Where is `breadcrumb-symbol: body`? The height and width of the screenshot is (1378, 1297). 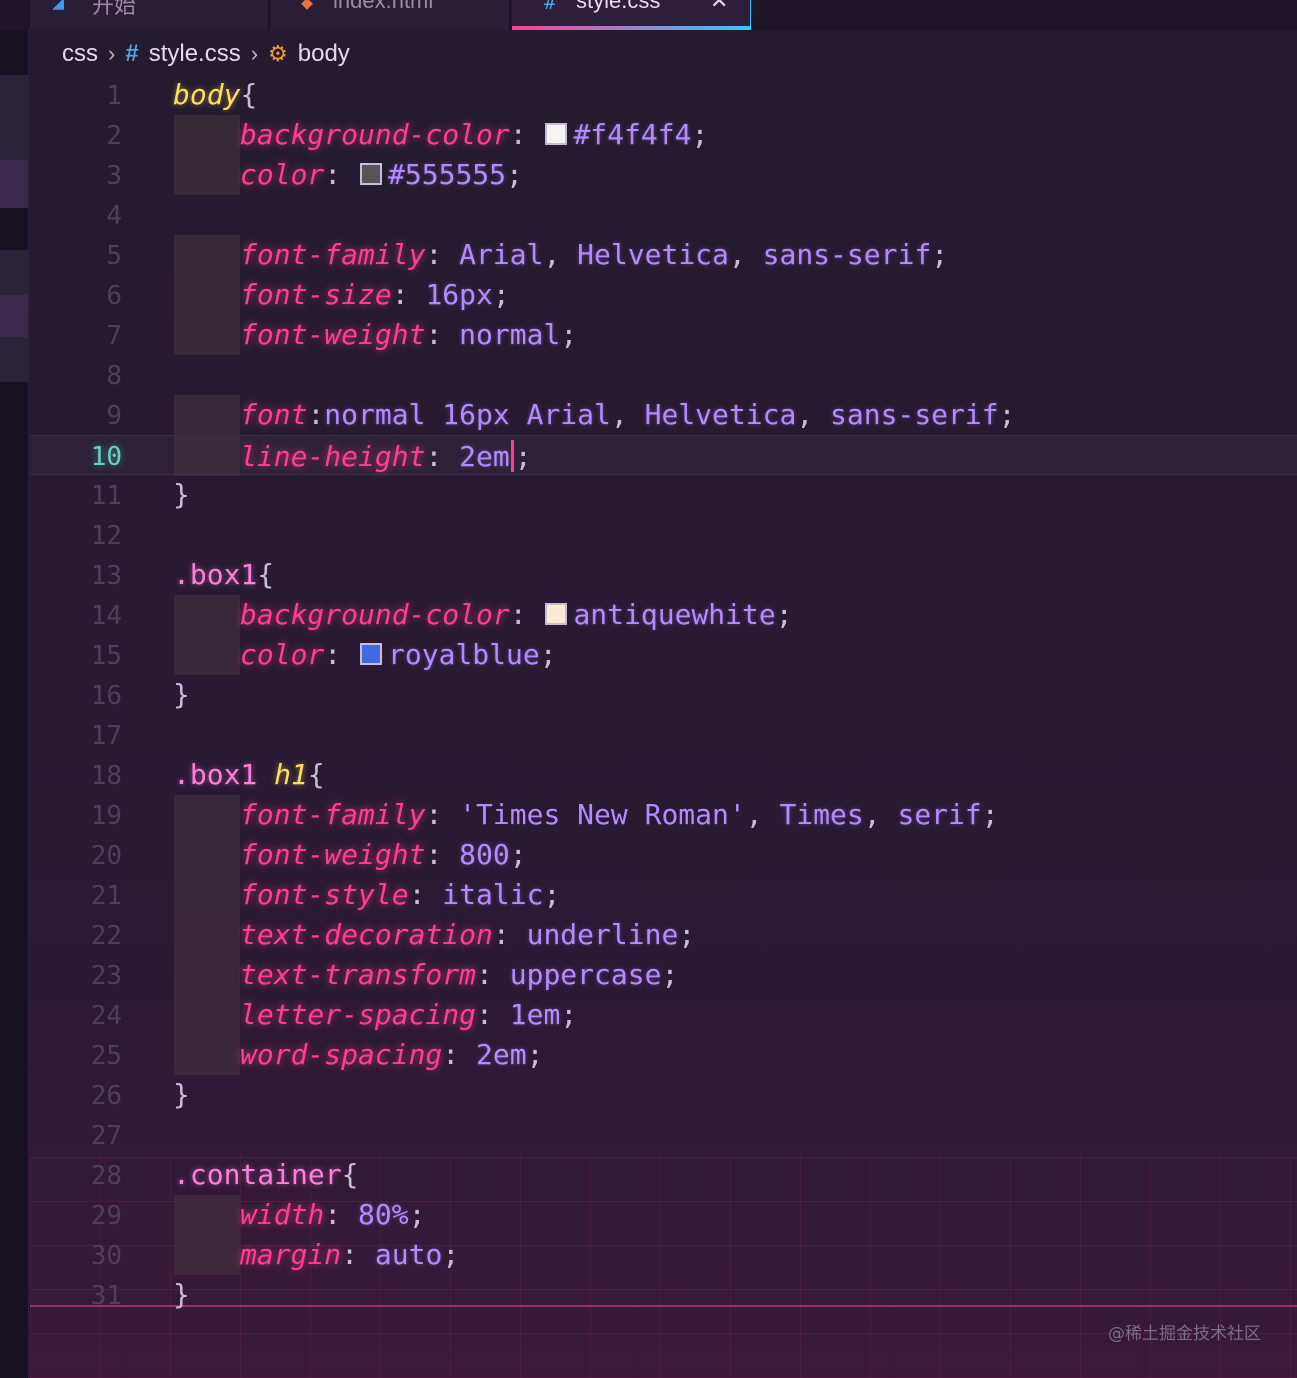 breadcrumb-symbol: body is located at coordinates (324, 54).